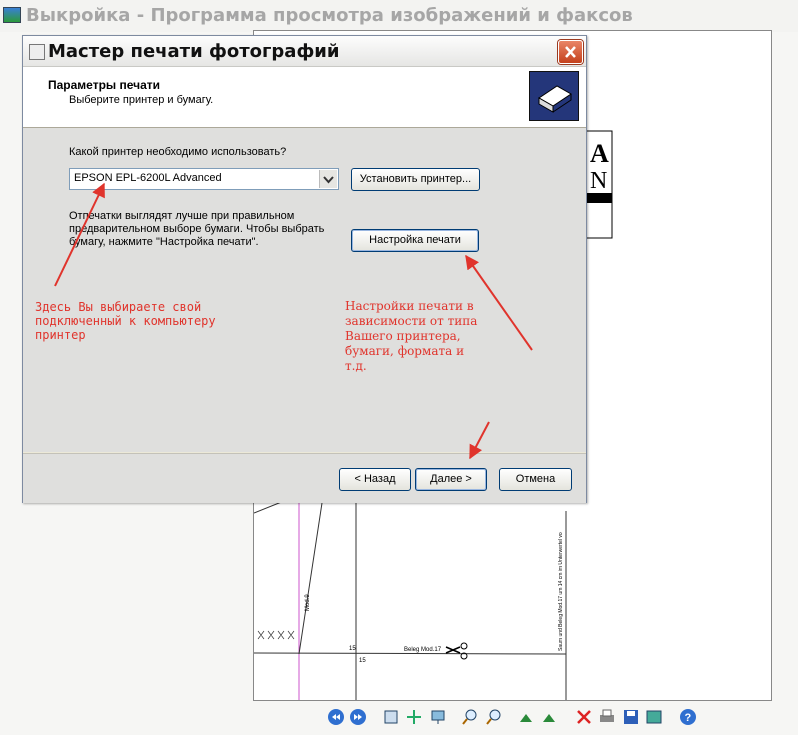 The width and height of the screenshot is (798, 735). Describe the element at coordinates (141, 100) in the screenshot. I see `header-subtitle: Выберите принтер и бумагу.` at that location.